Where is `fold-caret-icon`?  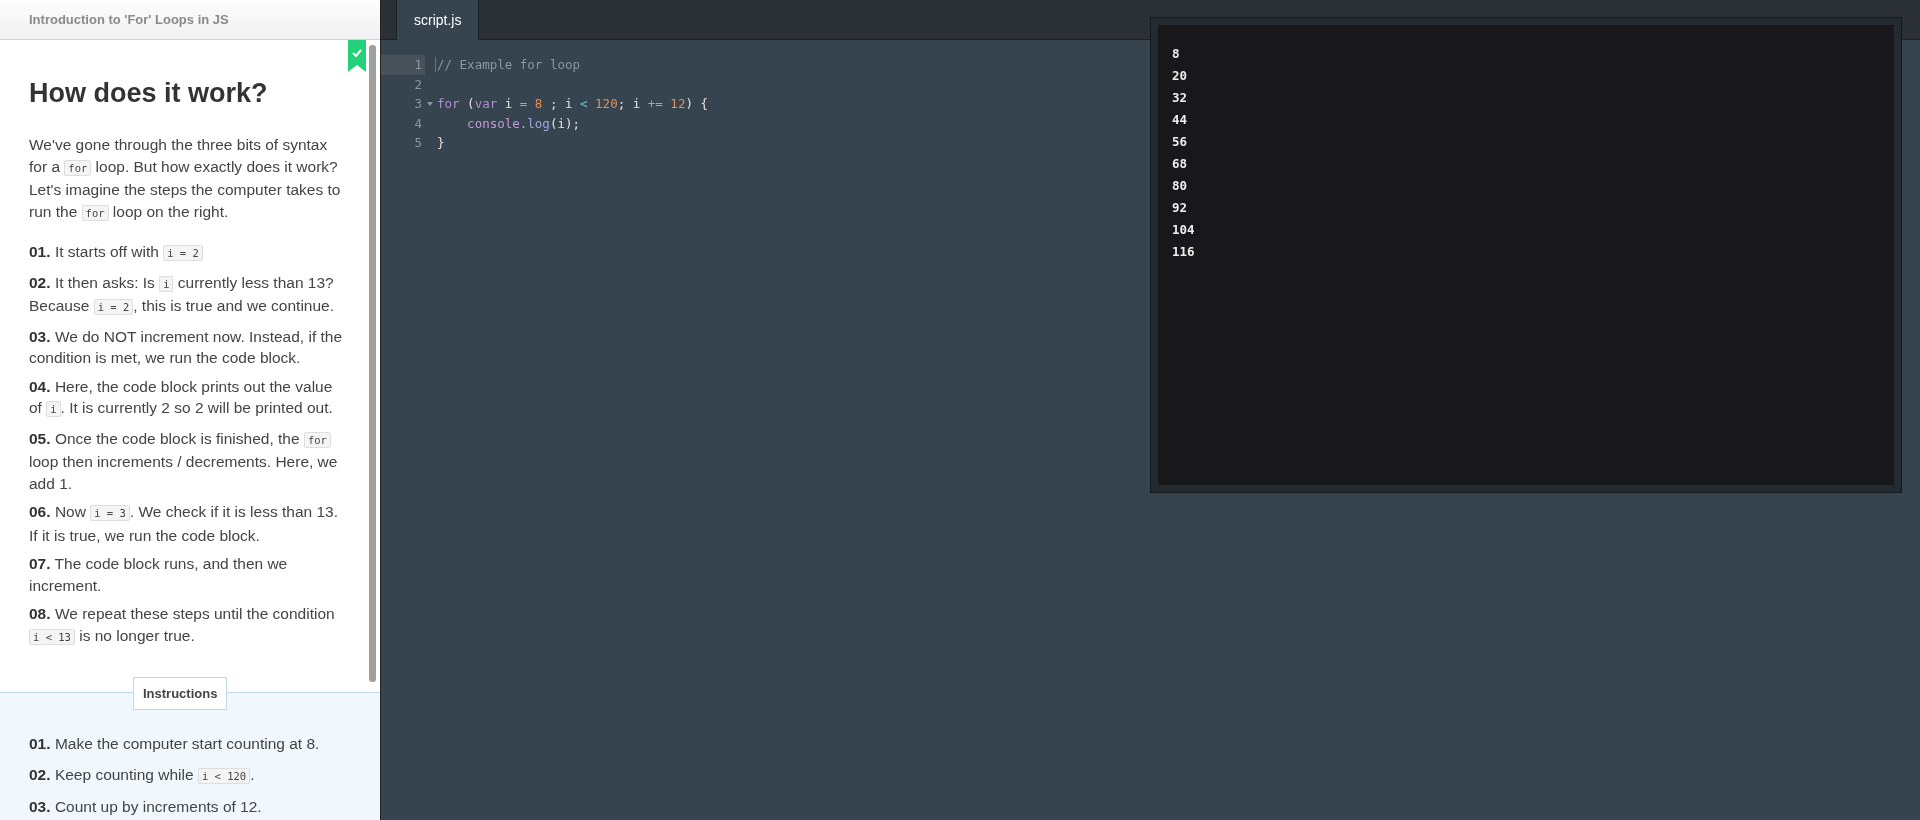
fold-caret-icon is located at coordinates (430, 103).